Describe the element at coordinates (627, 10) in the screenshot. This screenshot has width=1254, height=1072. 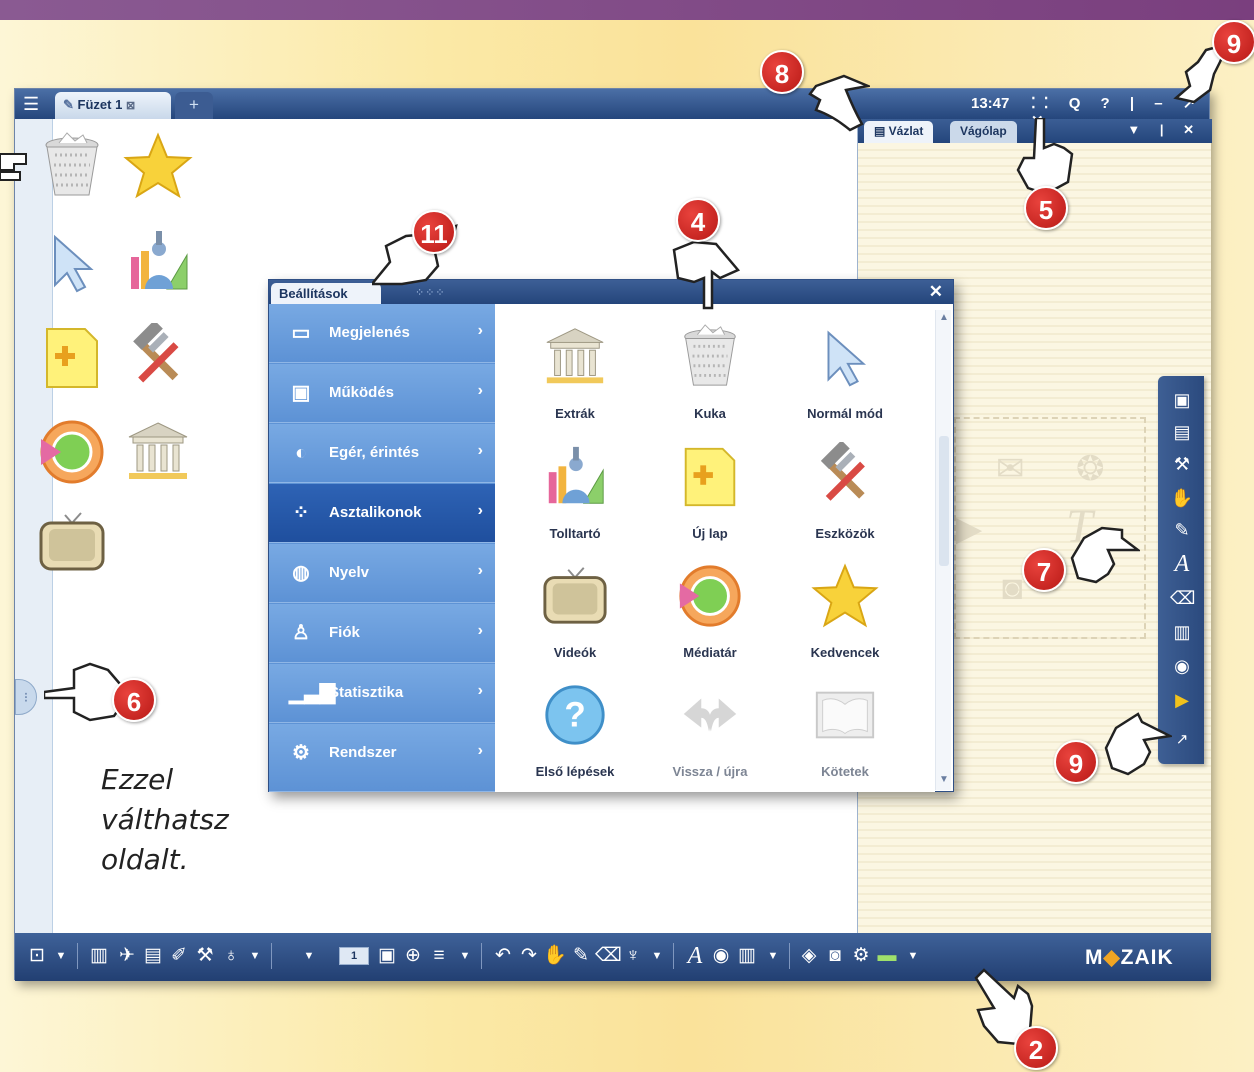
I see `top-banner` at that location.